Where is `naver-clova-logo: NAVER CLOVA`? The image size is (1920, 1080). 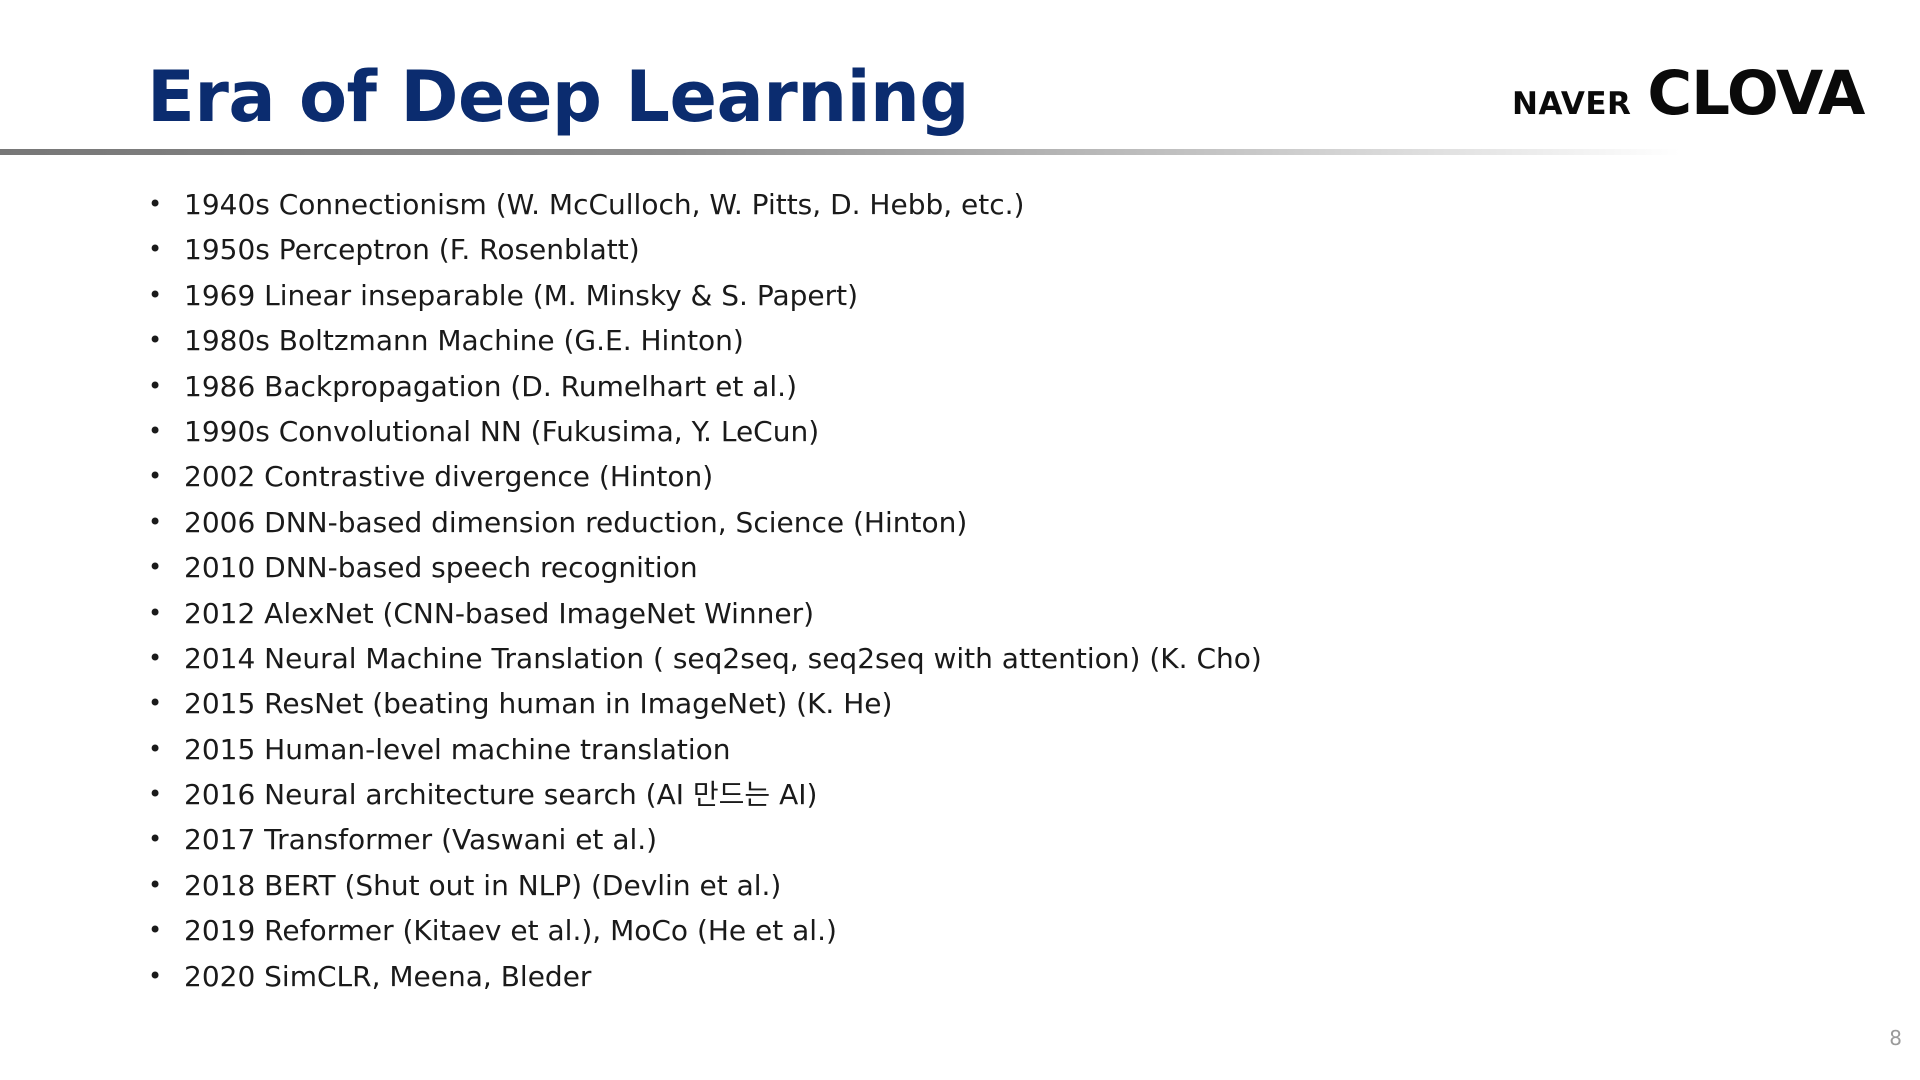
naver-clova-logo: NAVER CLOVA is located at coordinates (1688, 93).